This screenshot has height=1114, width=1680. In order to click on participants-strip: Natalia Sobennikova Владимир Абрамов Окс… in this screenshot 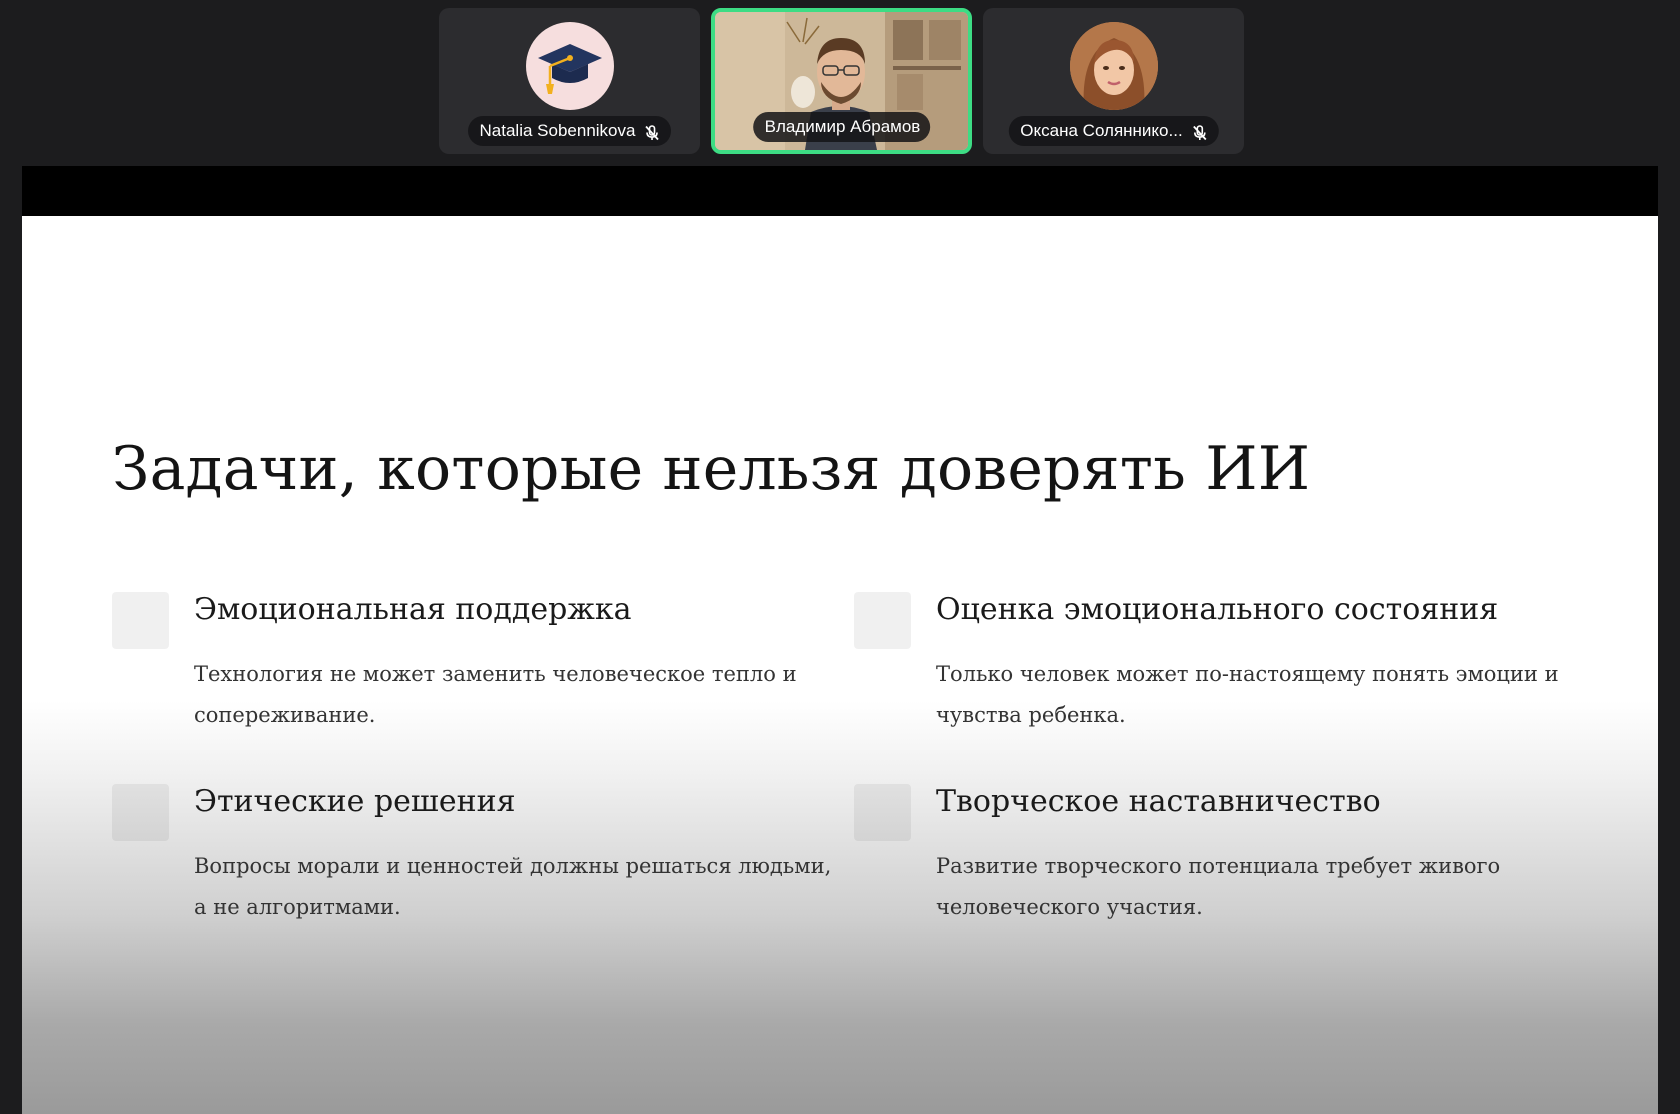, I will do `click(840, 83)`.